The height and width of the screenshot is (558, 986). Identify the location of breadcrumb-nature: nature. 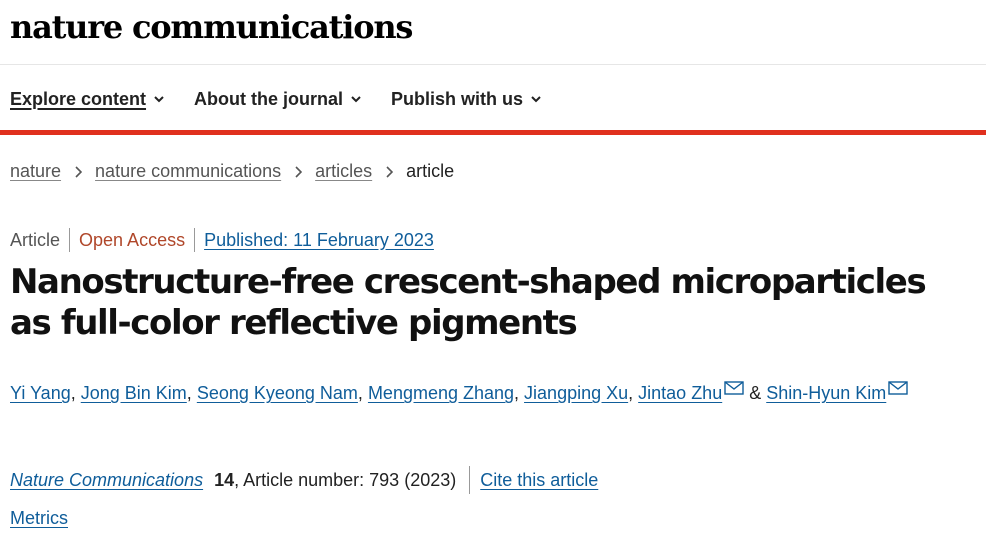
(35, 171).